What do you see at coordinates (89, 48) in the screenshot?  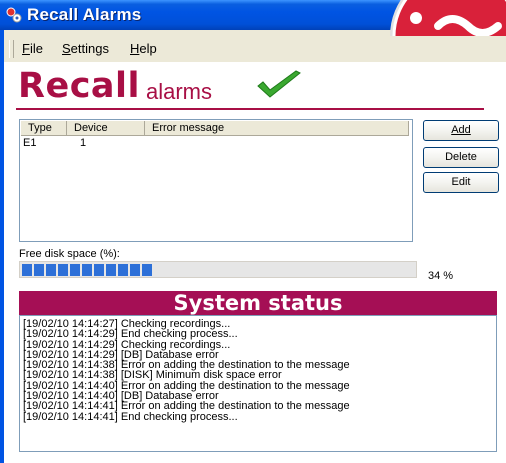 I see `menu-settings-rest: ettings` at bounding box center [89, 48].